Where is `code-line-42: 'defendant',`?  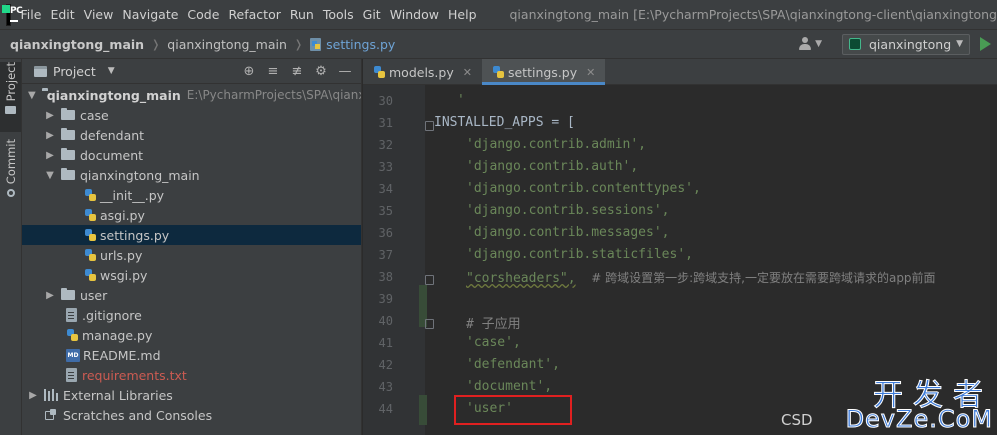 code-line-42: 'defendant', is located at coordinates (513, 364).